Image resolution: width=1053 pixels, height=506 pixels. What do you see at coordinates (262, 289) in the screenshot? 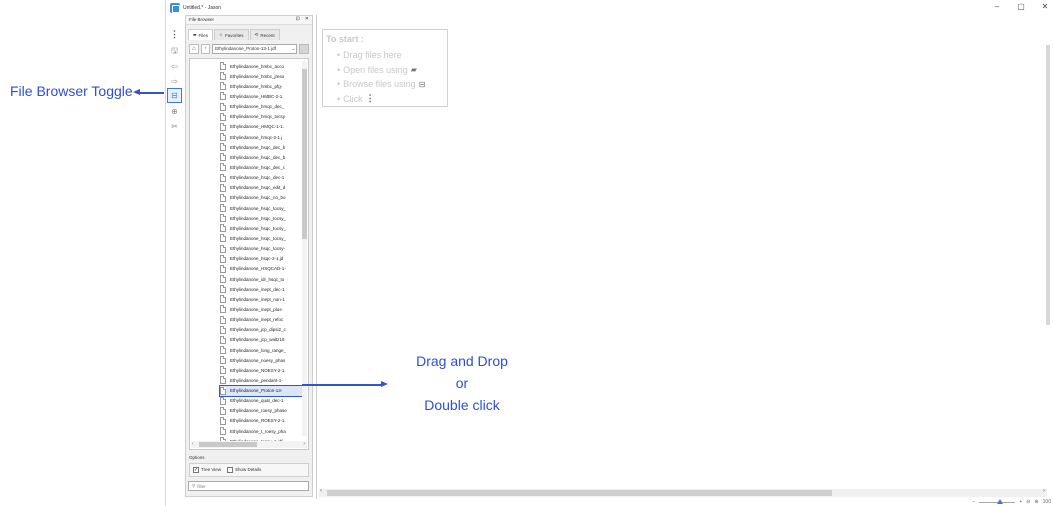
I see `file-list-item: Ethylindanone_inept_dec-1` at bounding box center [262, 289].